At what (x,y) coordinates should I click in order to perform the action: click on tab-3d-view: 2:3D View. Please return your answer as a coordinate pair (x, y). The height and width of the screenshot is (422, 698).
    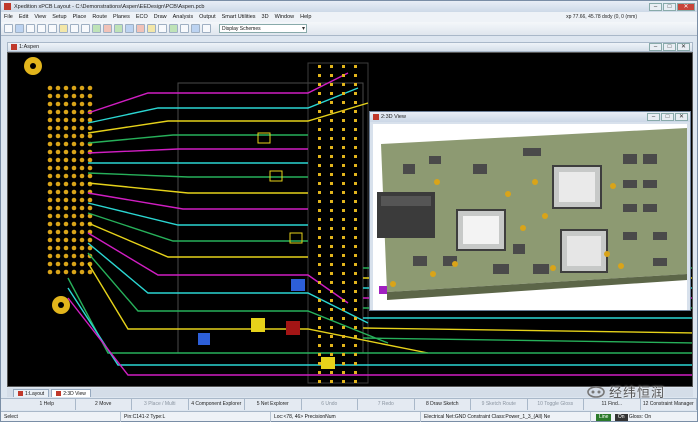
    Looking at the image, I should click on (71, 393).